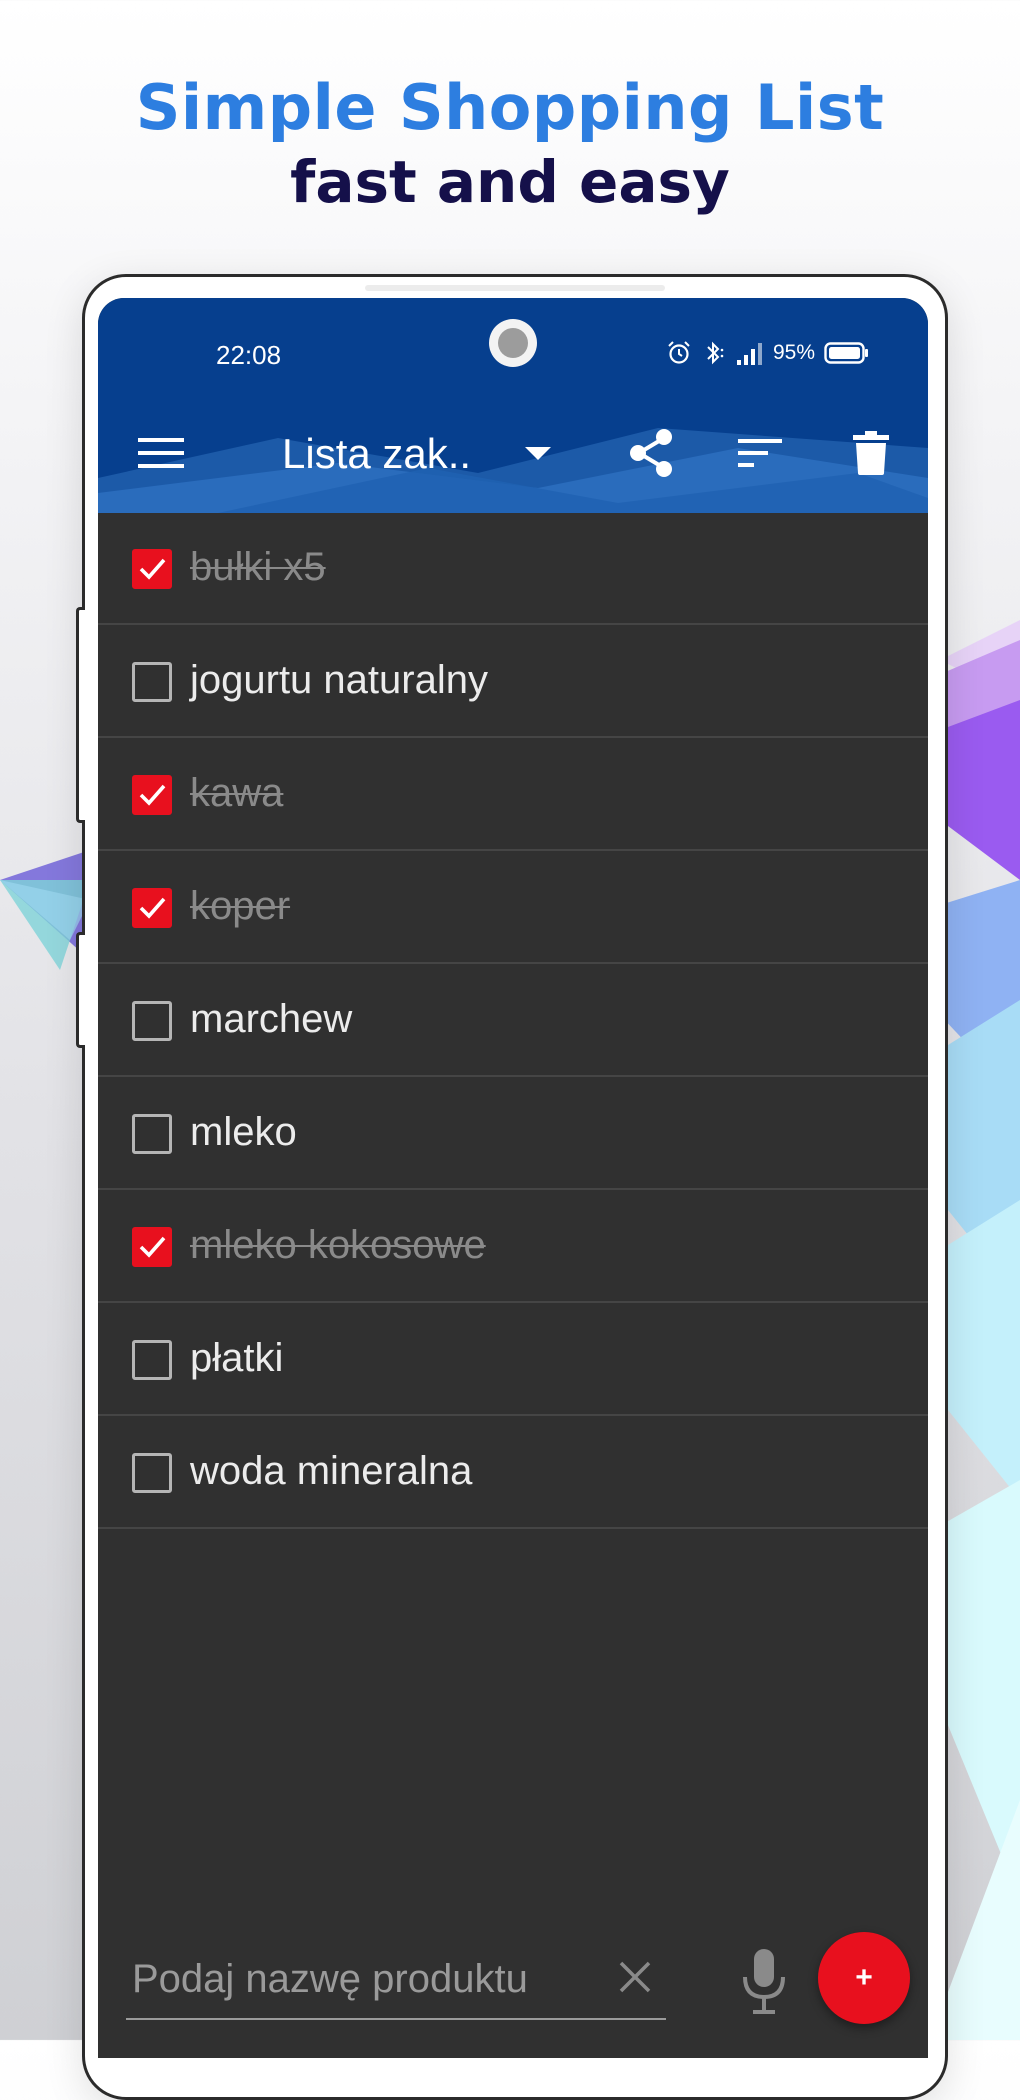  I want to click on input-bar, so click(513, 1994).